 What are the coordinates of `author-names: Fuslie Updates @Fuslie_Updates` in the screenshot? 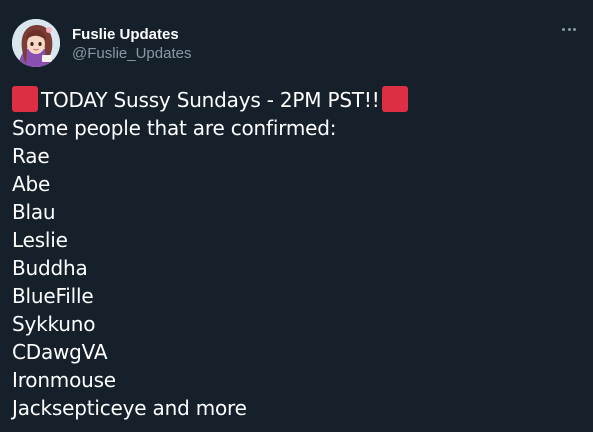 It's located at (131, 44).